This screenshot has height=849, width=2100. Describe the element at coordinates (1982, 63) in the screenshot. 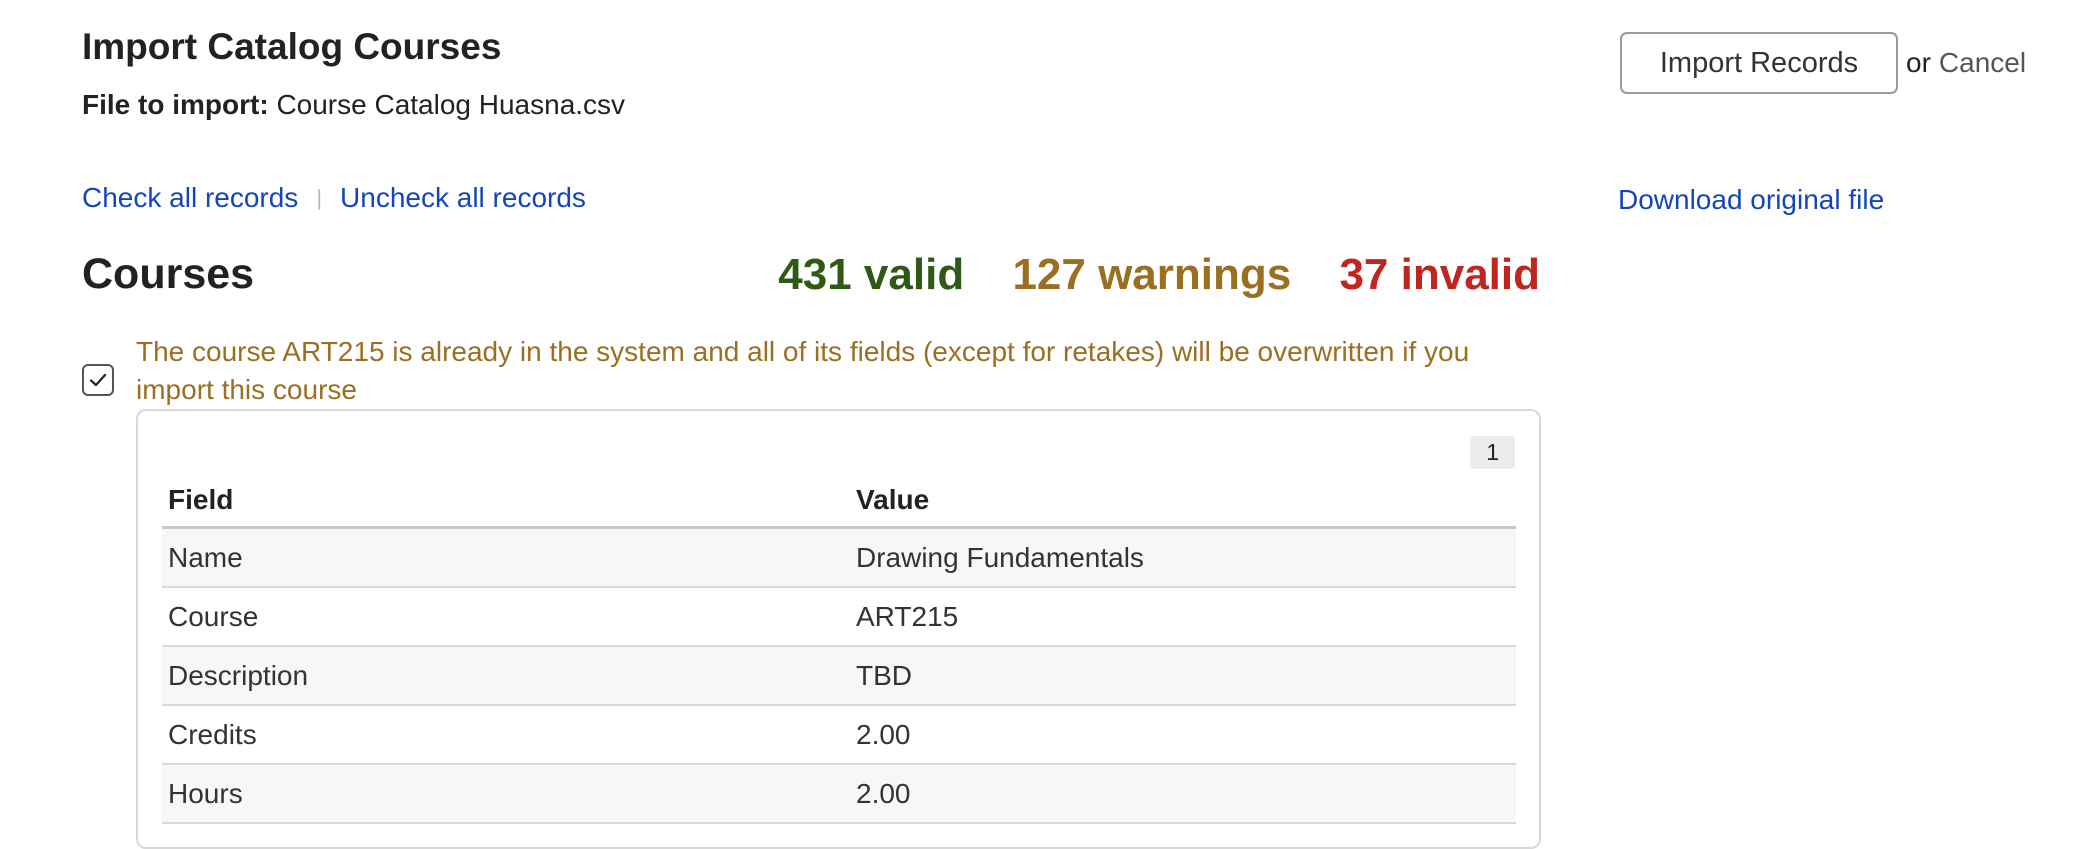

I see `cancel-link: Cancel` at that location.